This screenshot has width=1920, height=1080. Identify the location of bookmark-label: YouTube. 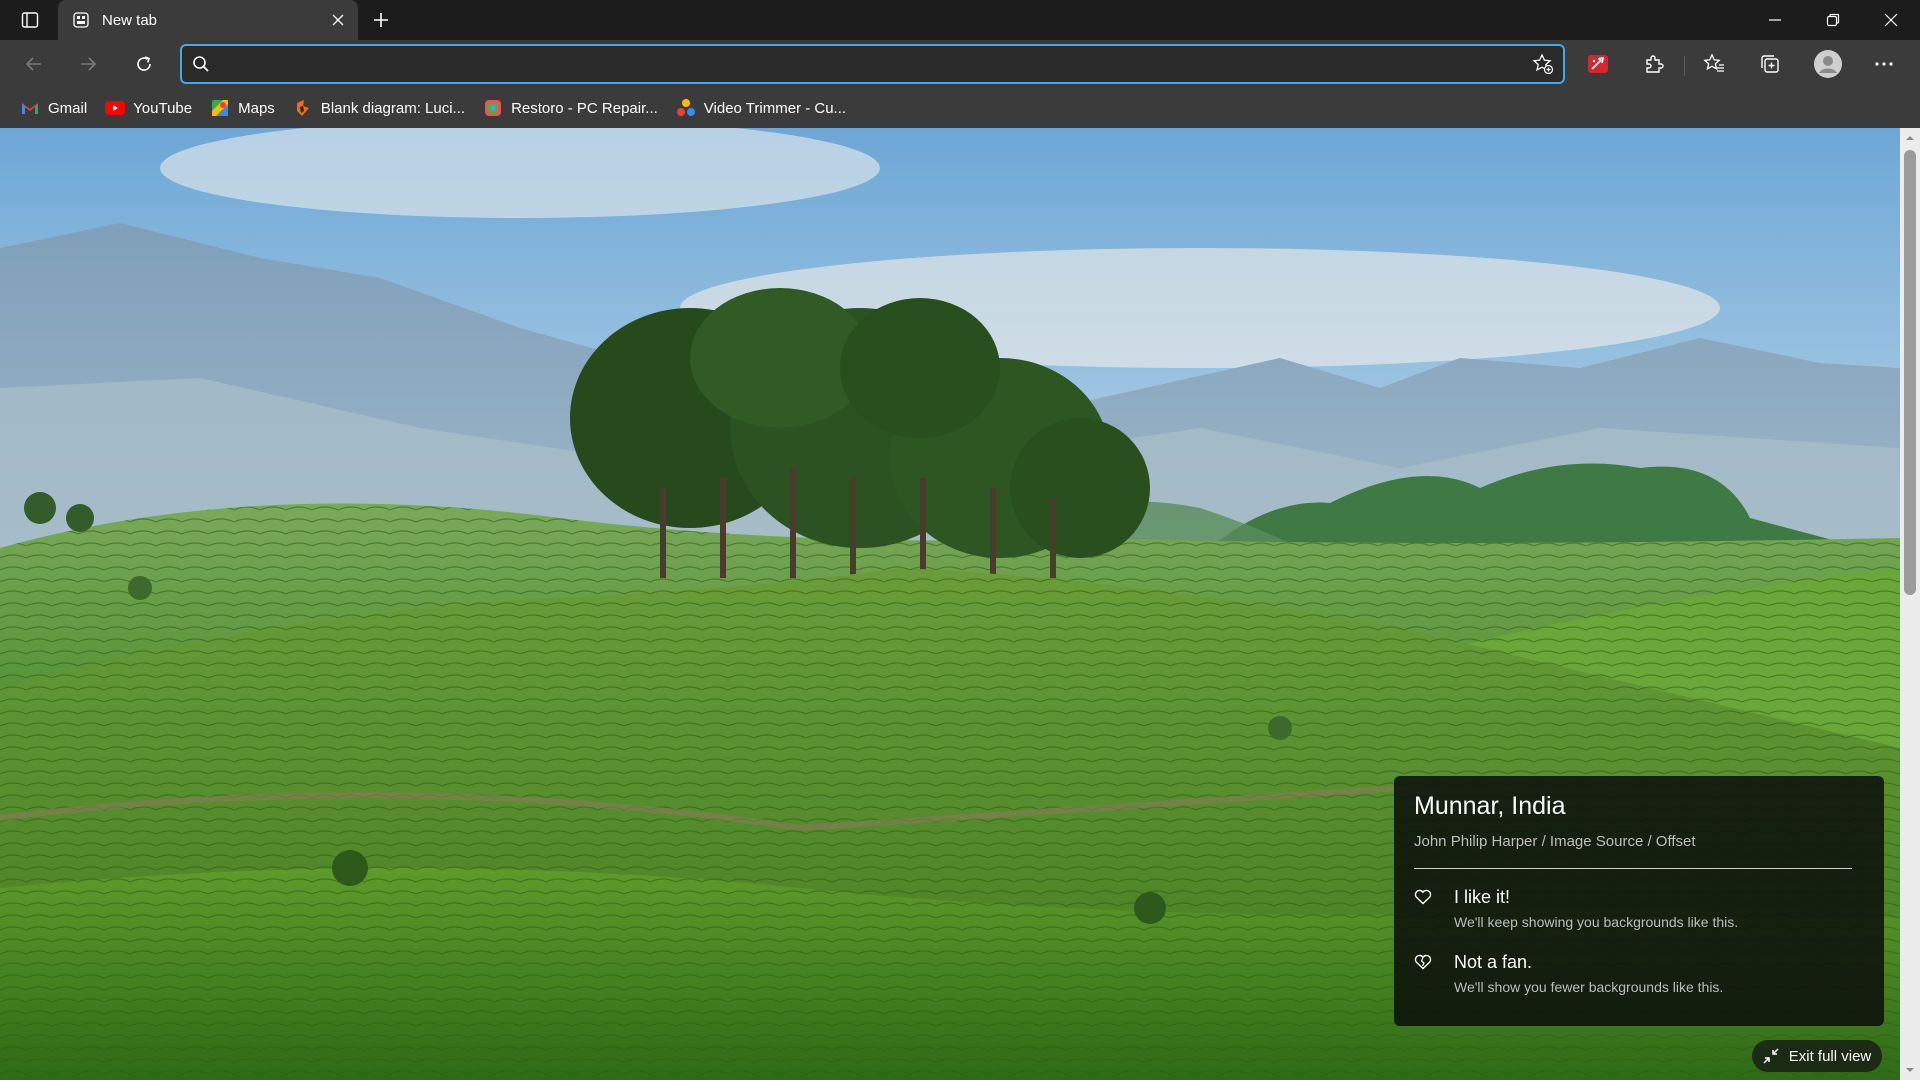
(163, 108).